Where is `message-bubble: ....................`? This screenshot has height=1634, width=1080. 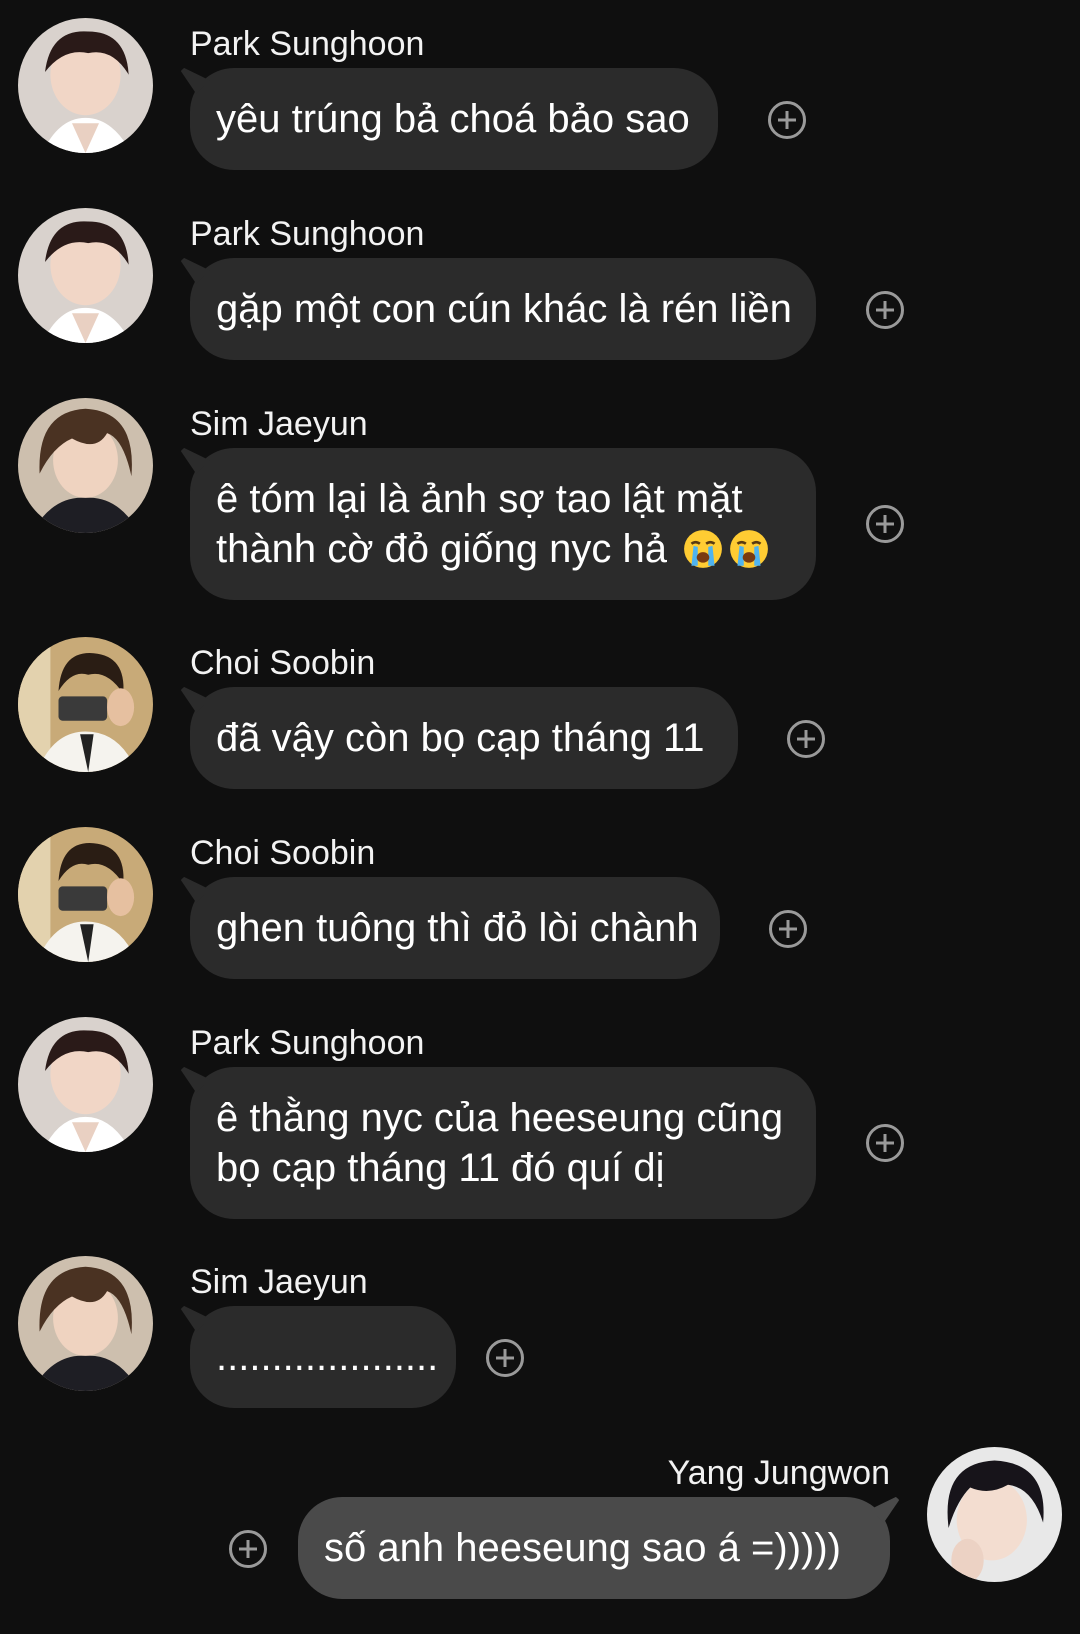 message-bubble: .................... is located at coordinates (323, 1357).